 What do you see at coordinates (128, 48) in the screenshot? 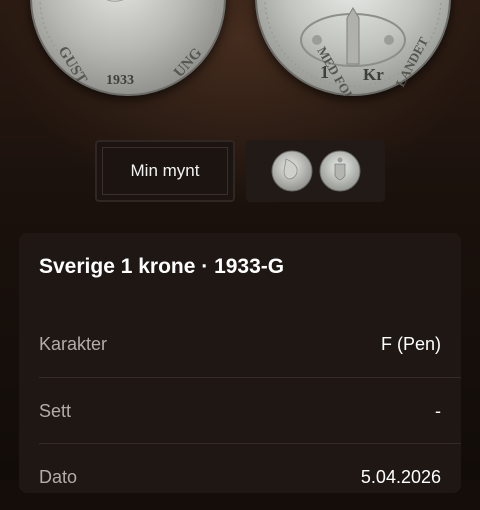
I see `coin-obverse-image: GUST UNG 1933` at bounding box center [128, 48].